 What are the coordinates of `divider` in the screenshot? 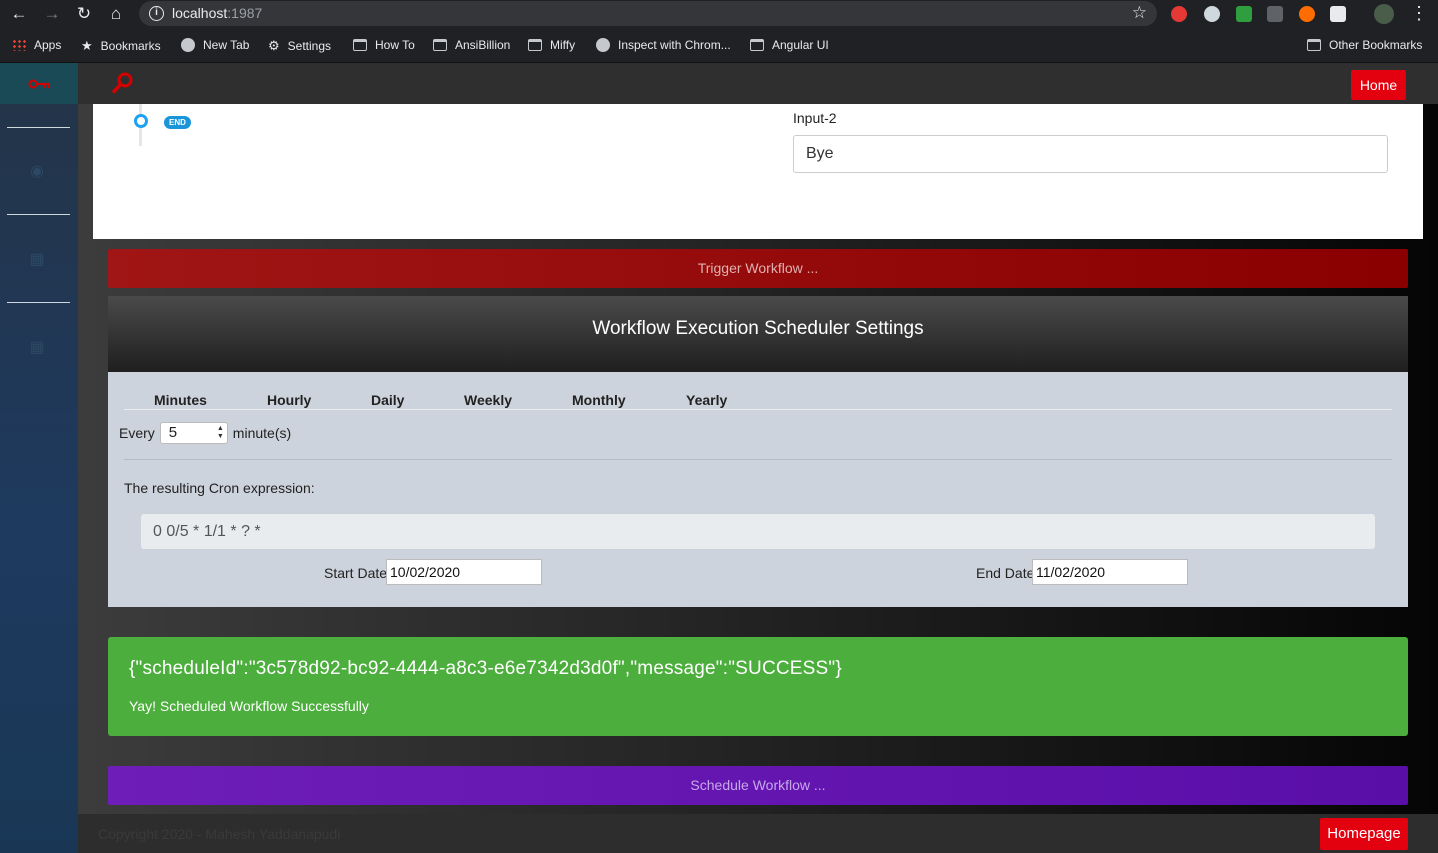 It's located at (758, 459).